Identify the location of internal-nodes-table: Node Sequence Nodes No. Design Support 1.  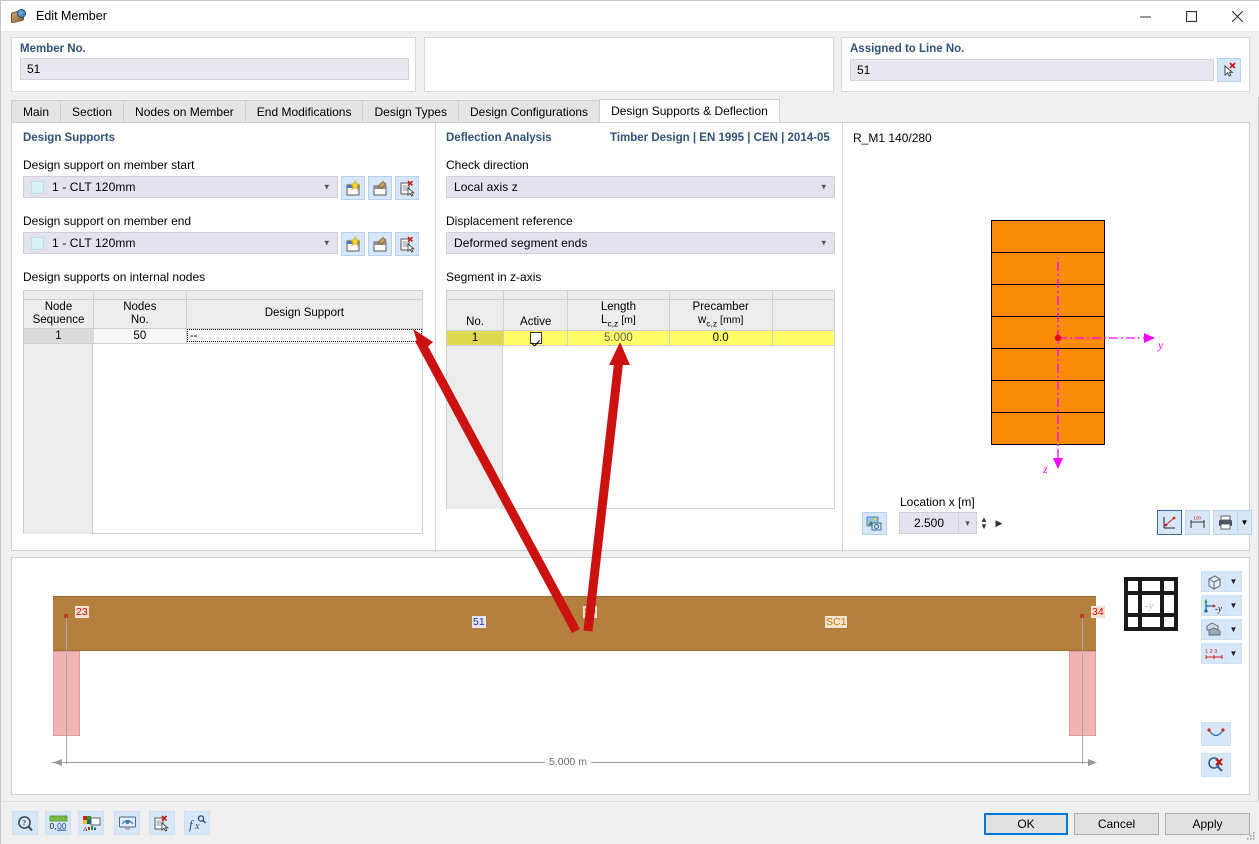
(223, 412).